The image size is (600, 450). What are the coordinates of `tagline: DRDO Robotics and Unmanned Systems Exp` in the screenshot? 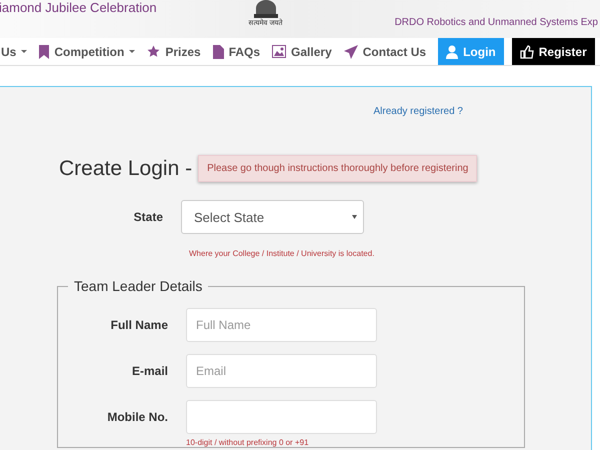 It's located at (496, 22).